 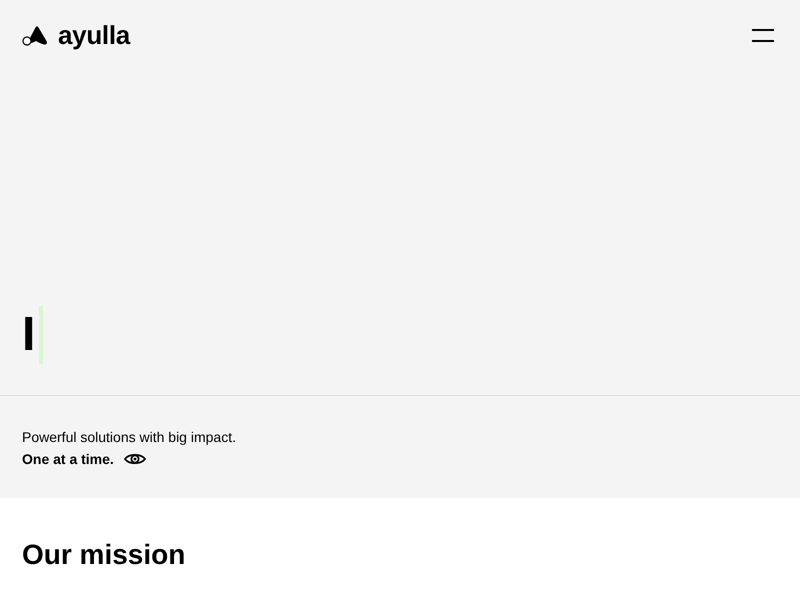 I want to click on tagline-emphasis: One at a time., so click(x=68, y=459).